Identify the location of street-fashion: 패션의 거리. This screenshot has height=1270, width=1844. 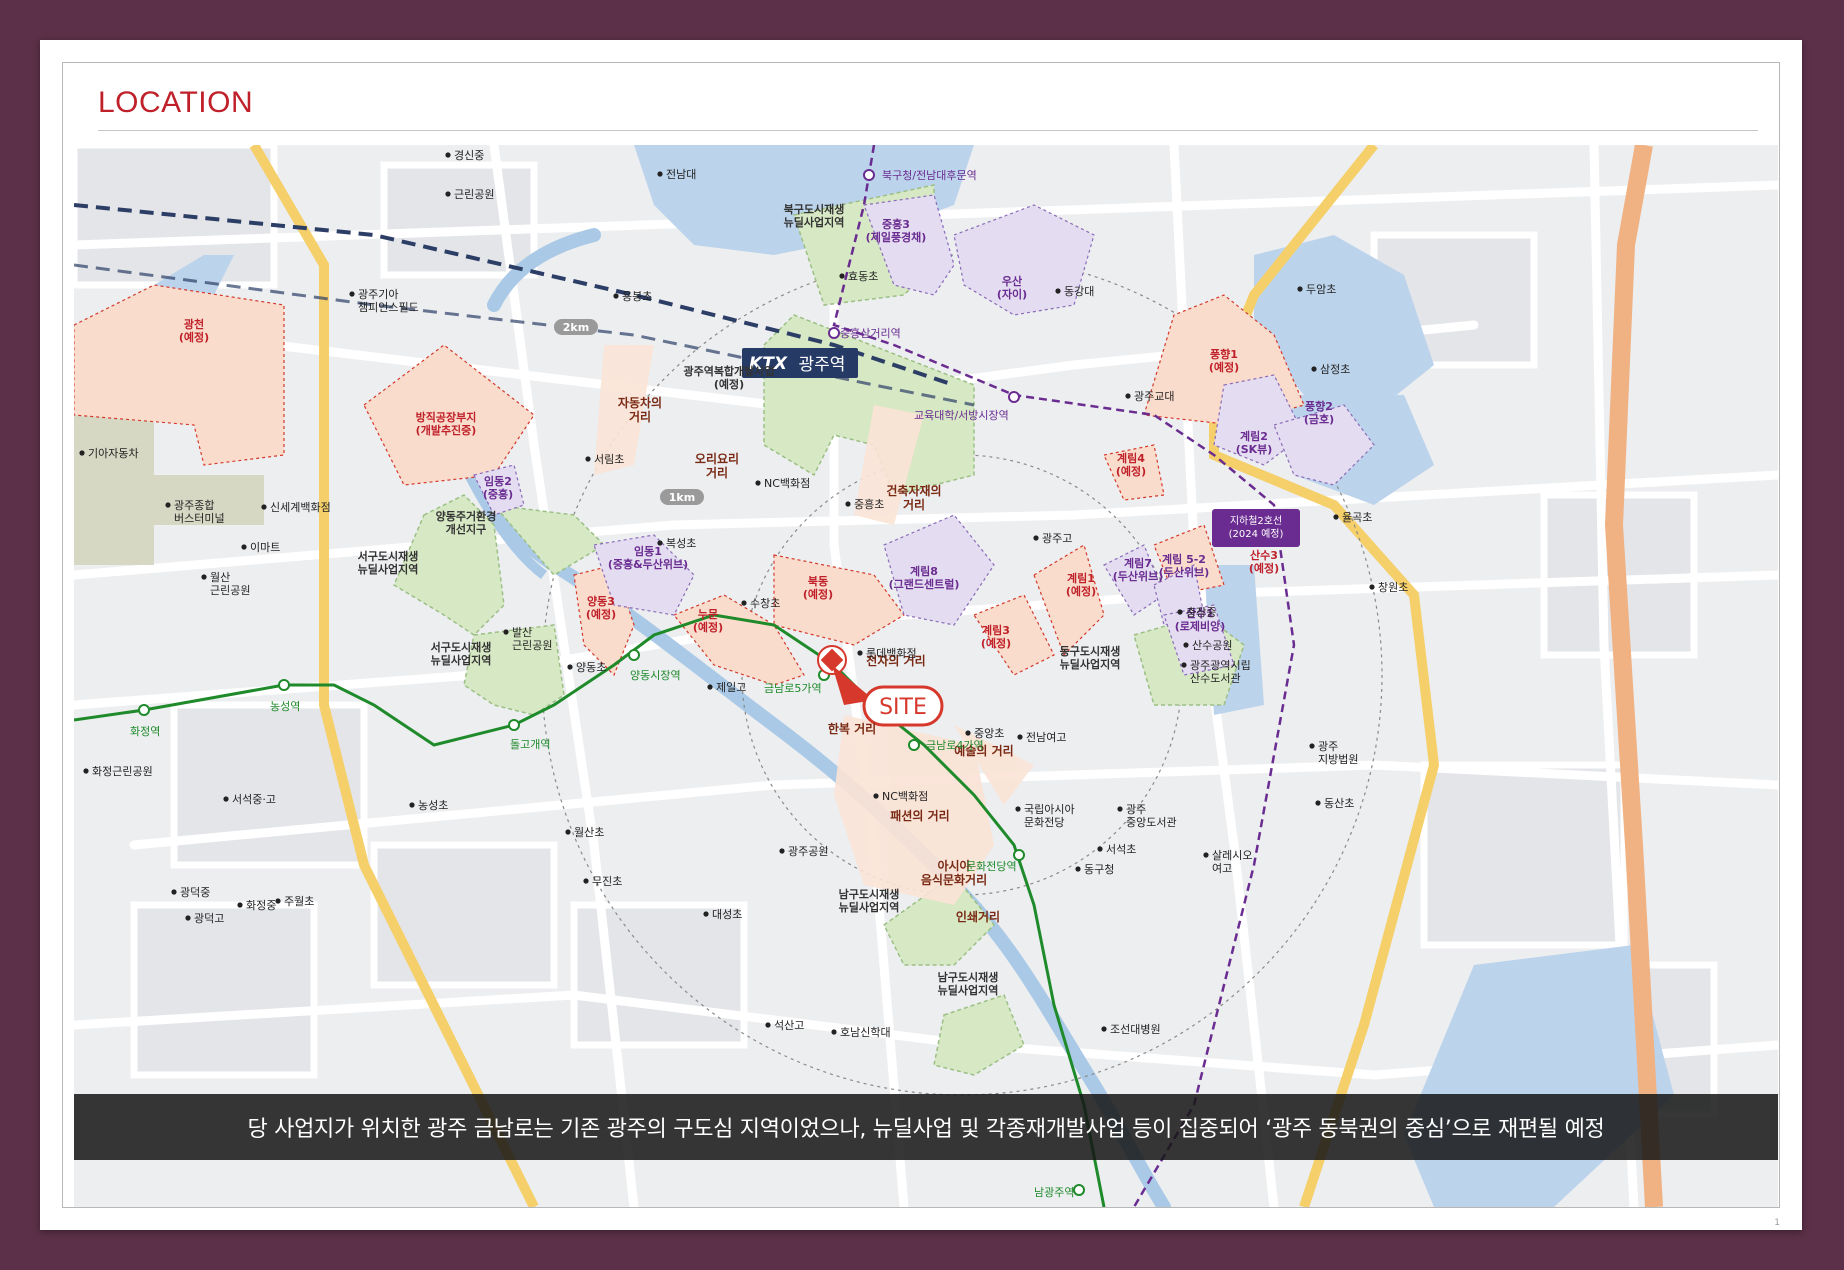
(919, 815).